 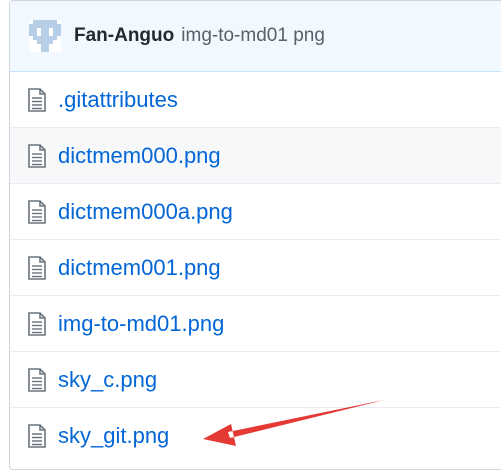 I want to click on file-row: sky_git.png, so click(x=255, y=435).